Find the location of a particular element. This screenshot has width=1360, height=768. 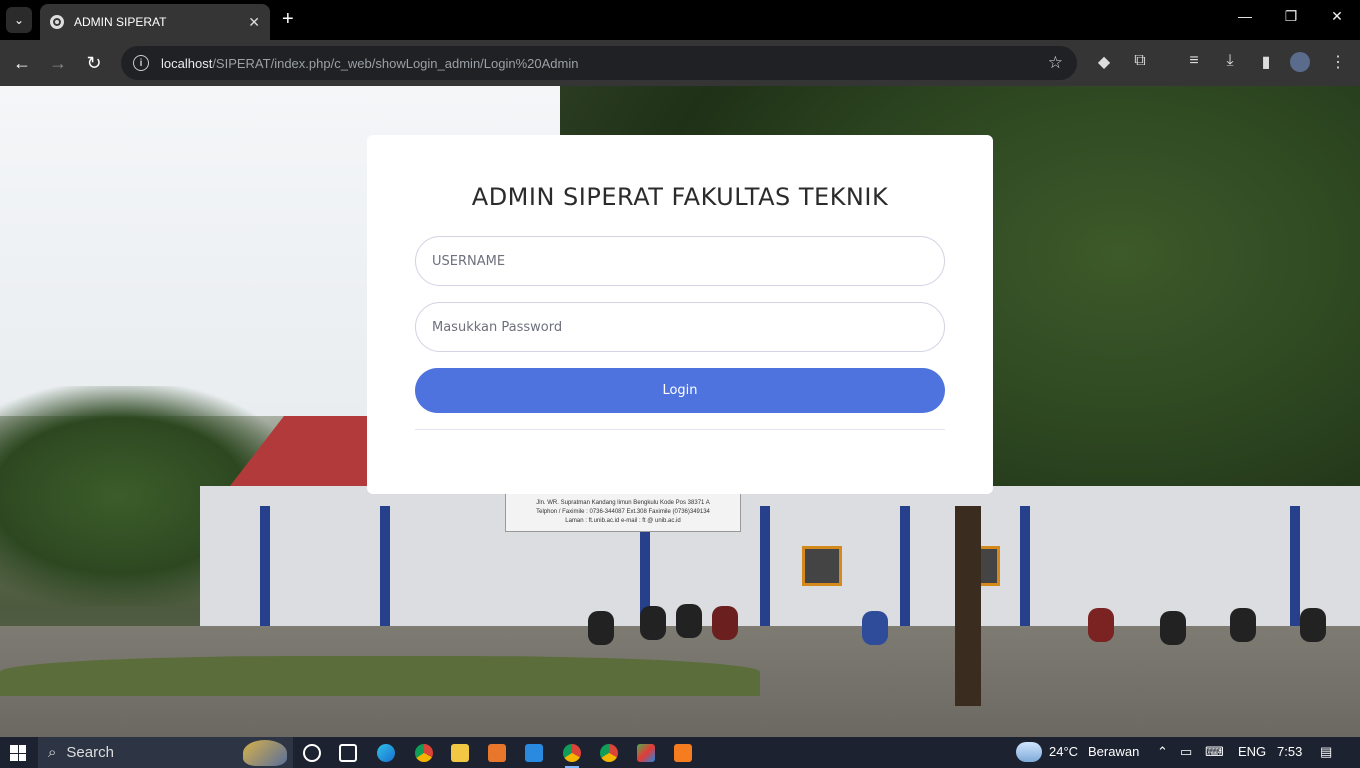

search-icon: ⌕ is located at coordinates (52, 752).